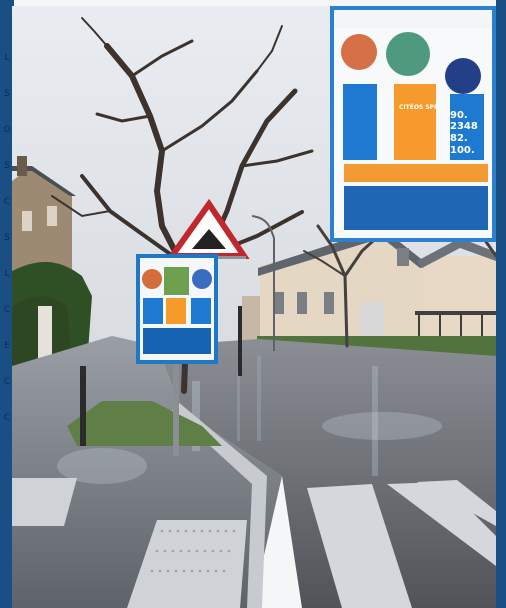 This screenshot has width=506, height=608. What do you see at coordinates (459, 138) in the screenshot?
I see `stat-three: 82.` at bounding box center [459, 138].